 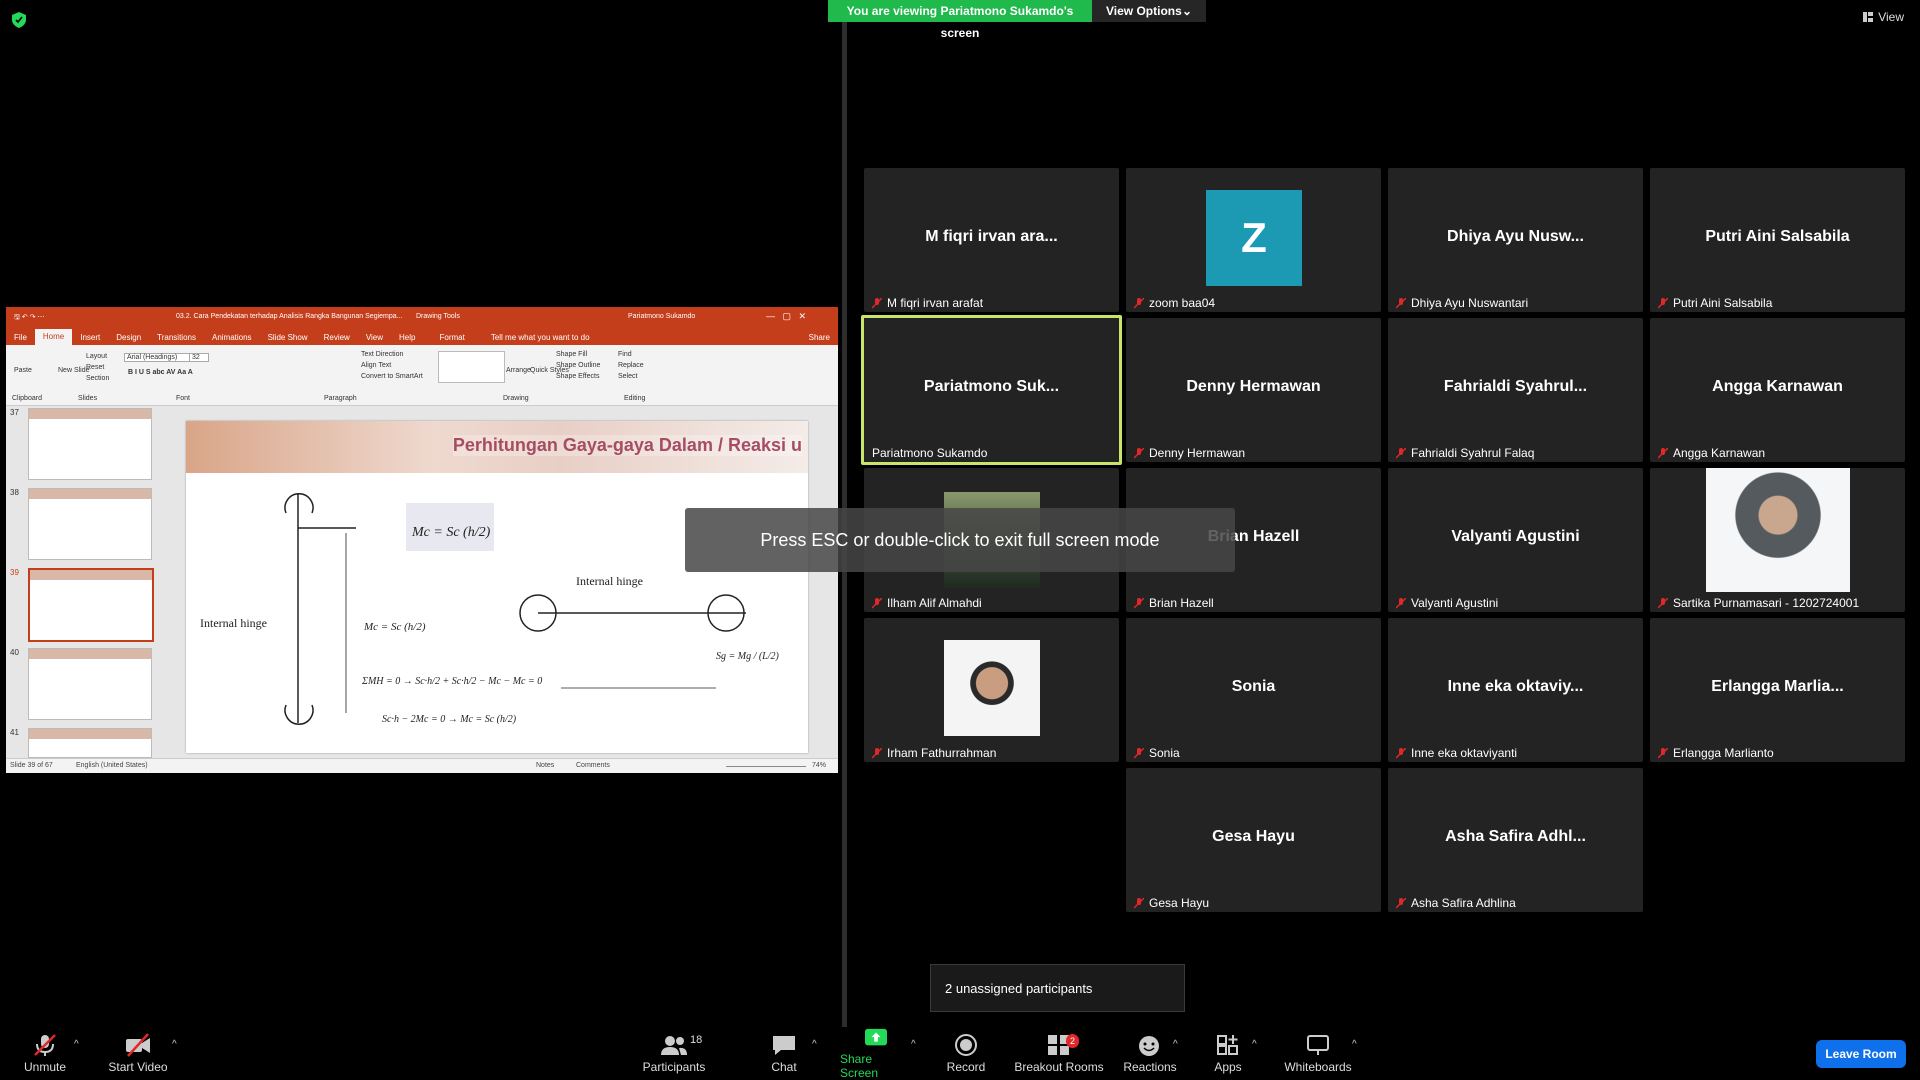 What do you see at coordinates (1777, 540) in the screenshot?
I see `participant-tile: Sartika Purnamasari - 1202724001` at bounding box center [1777, 540].